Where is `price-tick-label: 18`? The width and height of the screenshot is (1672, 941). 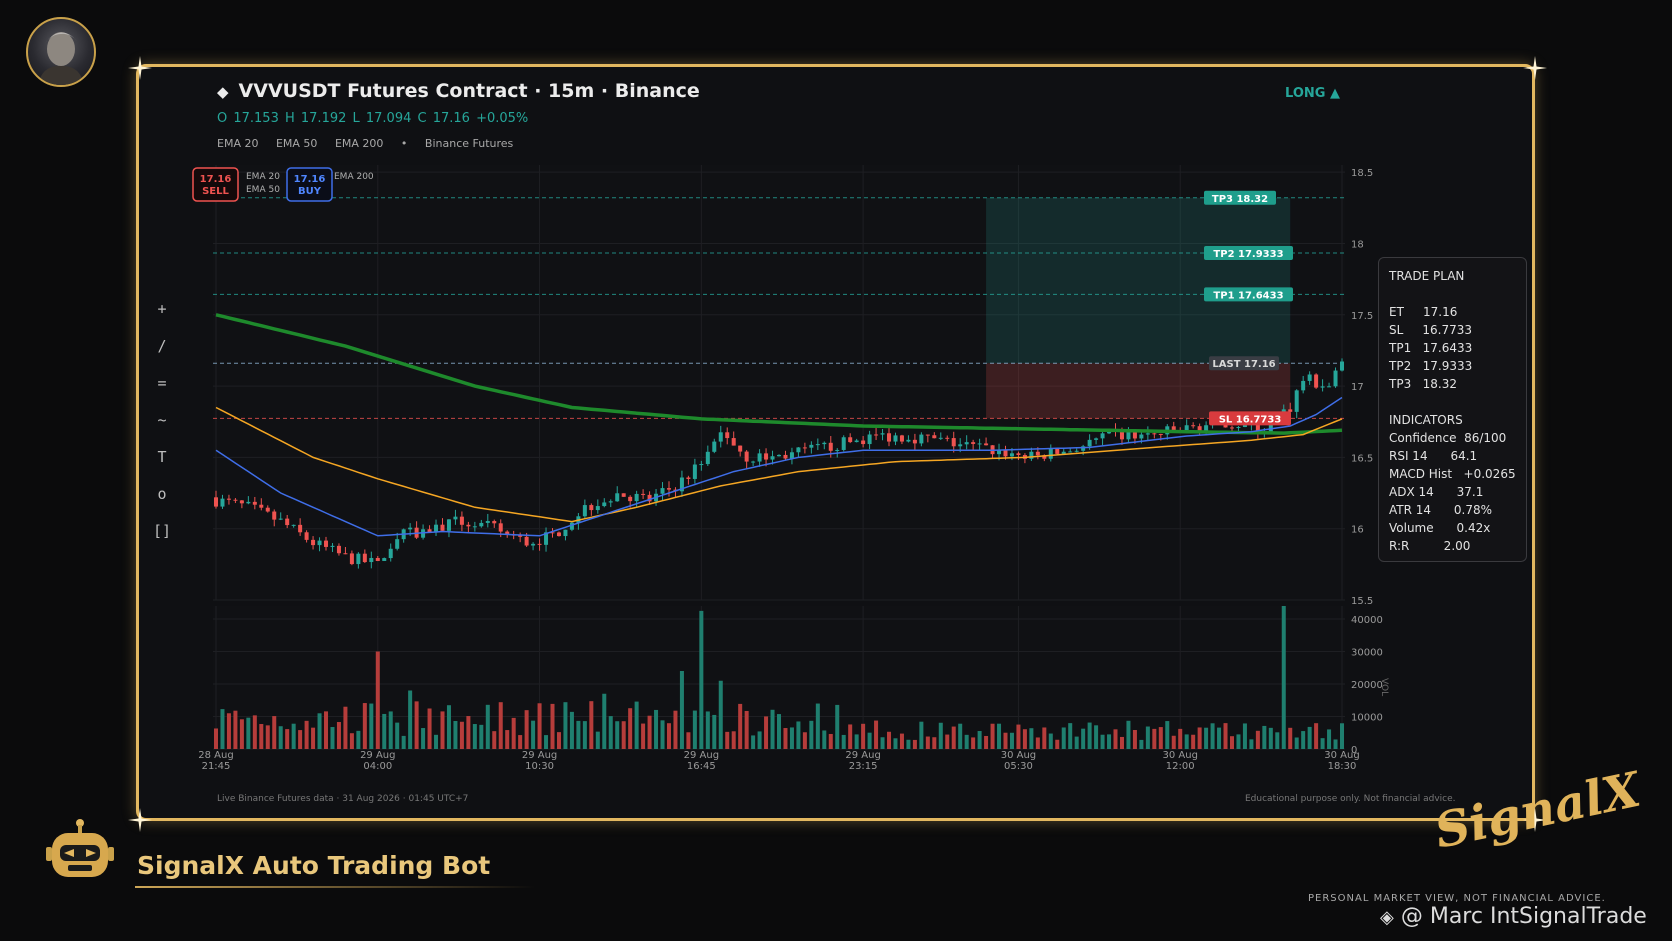
price-tick-label: 18 is located at coordinates (1357, 244).